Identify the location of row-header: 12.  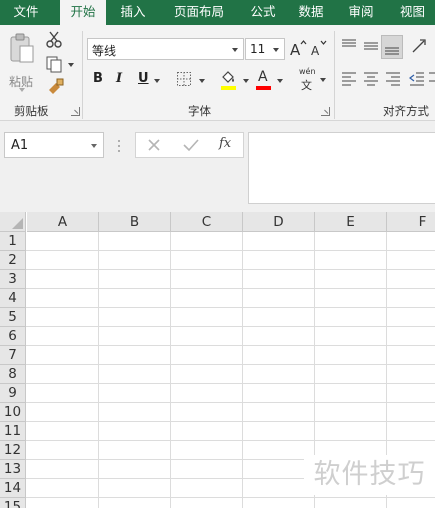
(13, 450).